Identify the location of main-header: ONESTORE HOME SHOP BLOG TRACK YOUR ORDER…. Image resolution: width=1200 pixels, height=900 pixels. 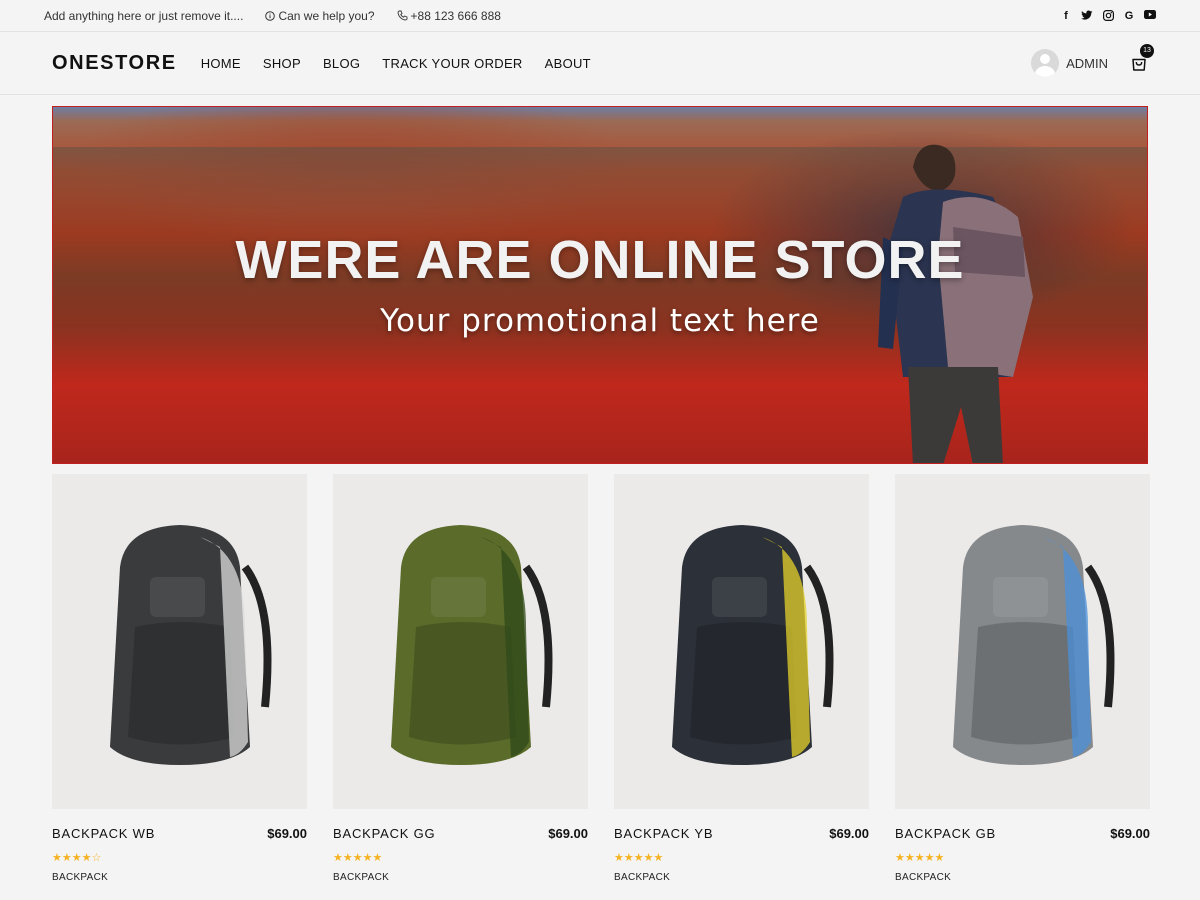
(600, 63).